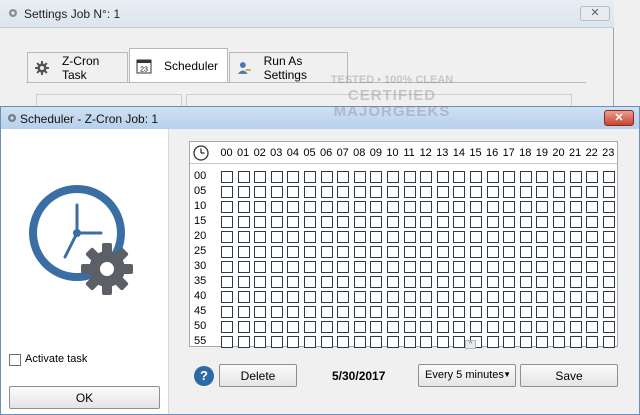 The width and height of the screenshot is (640, 415). What do you see at coordinates (258, 375) in the screenshot?
I see `delete-button: Delete` at bounding box center [258, 375].